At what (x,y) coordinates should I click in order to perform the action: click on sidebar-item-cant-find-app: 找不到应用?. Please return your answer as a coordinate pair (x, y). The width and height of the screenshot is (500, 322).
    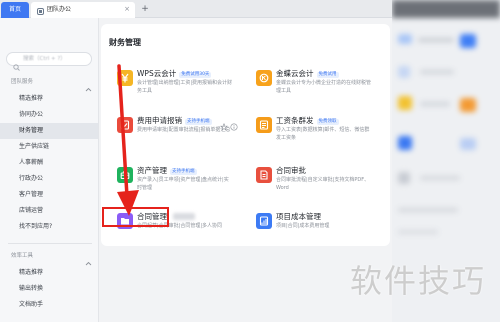
    Looking at the image, I should click on (49, 227).